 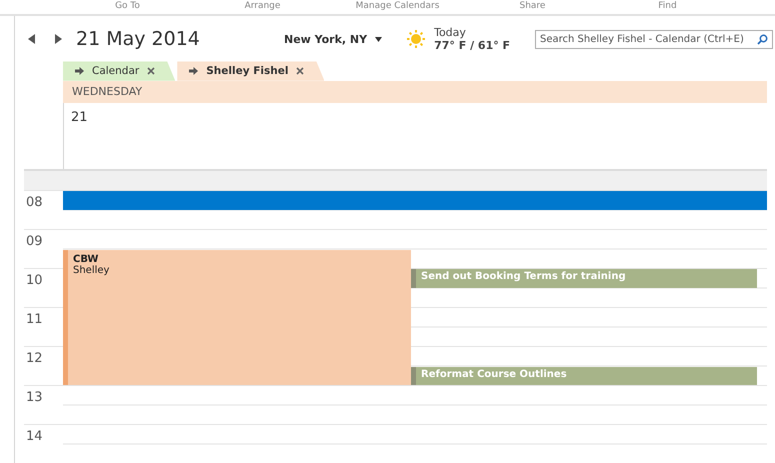 I want to click on next-icon, so click(x=58, y=39).